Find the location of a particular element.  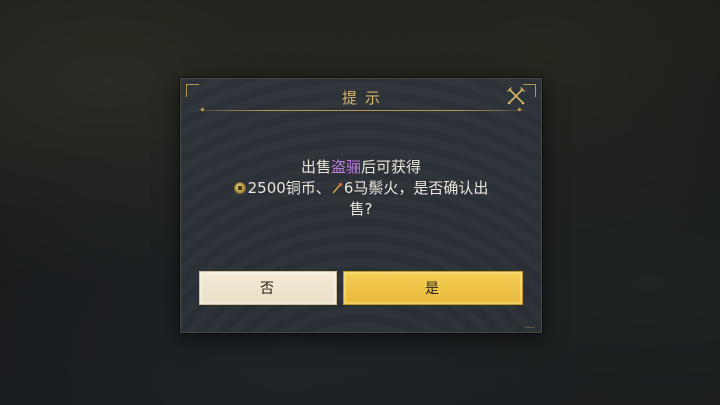

no-button-label: 否 is located at coordinates (268, 289).